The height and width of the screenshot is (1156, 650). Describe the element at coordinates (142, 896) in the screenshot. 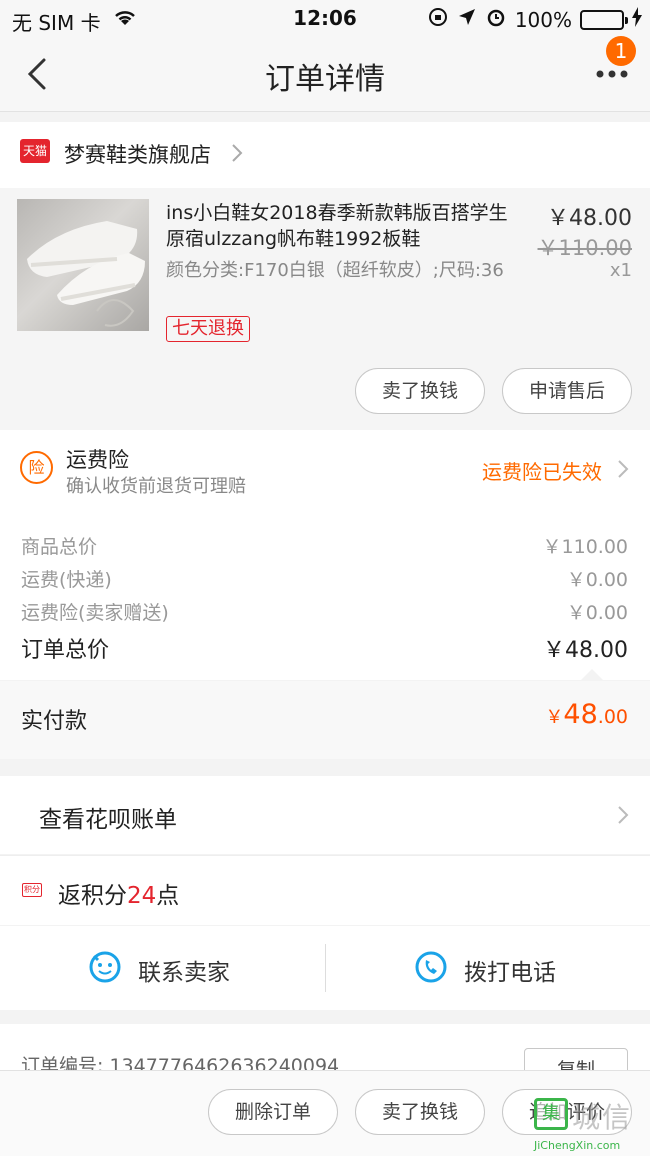

I see `points-amount: 24` at that location.